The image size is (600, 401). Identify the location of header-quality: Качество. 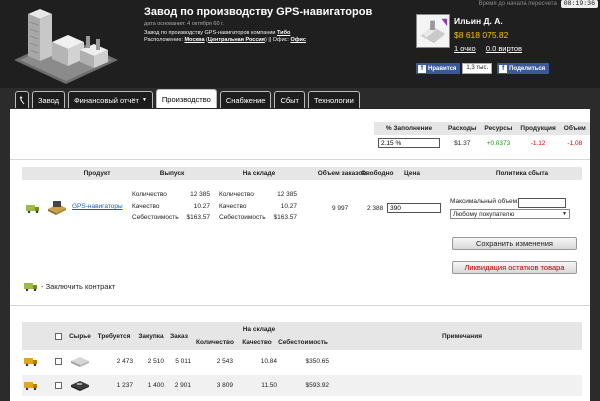
(257, 342).